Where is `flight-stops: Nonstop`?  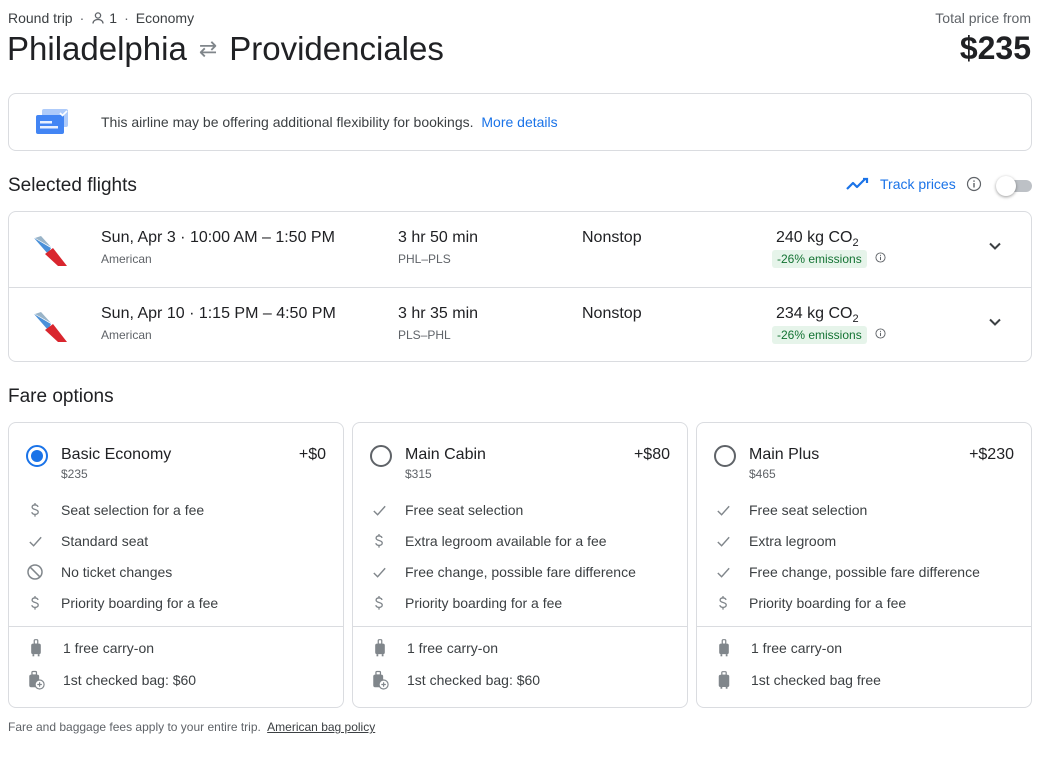 flight-stops: Nonstop is located at coordinates (612, 237).